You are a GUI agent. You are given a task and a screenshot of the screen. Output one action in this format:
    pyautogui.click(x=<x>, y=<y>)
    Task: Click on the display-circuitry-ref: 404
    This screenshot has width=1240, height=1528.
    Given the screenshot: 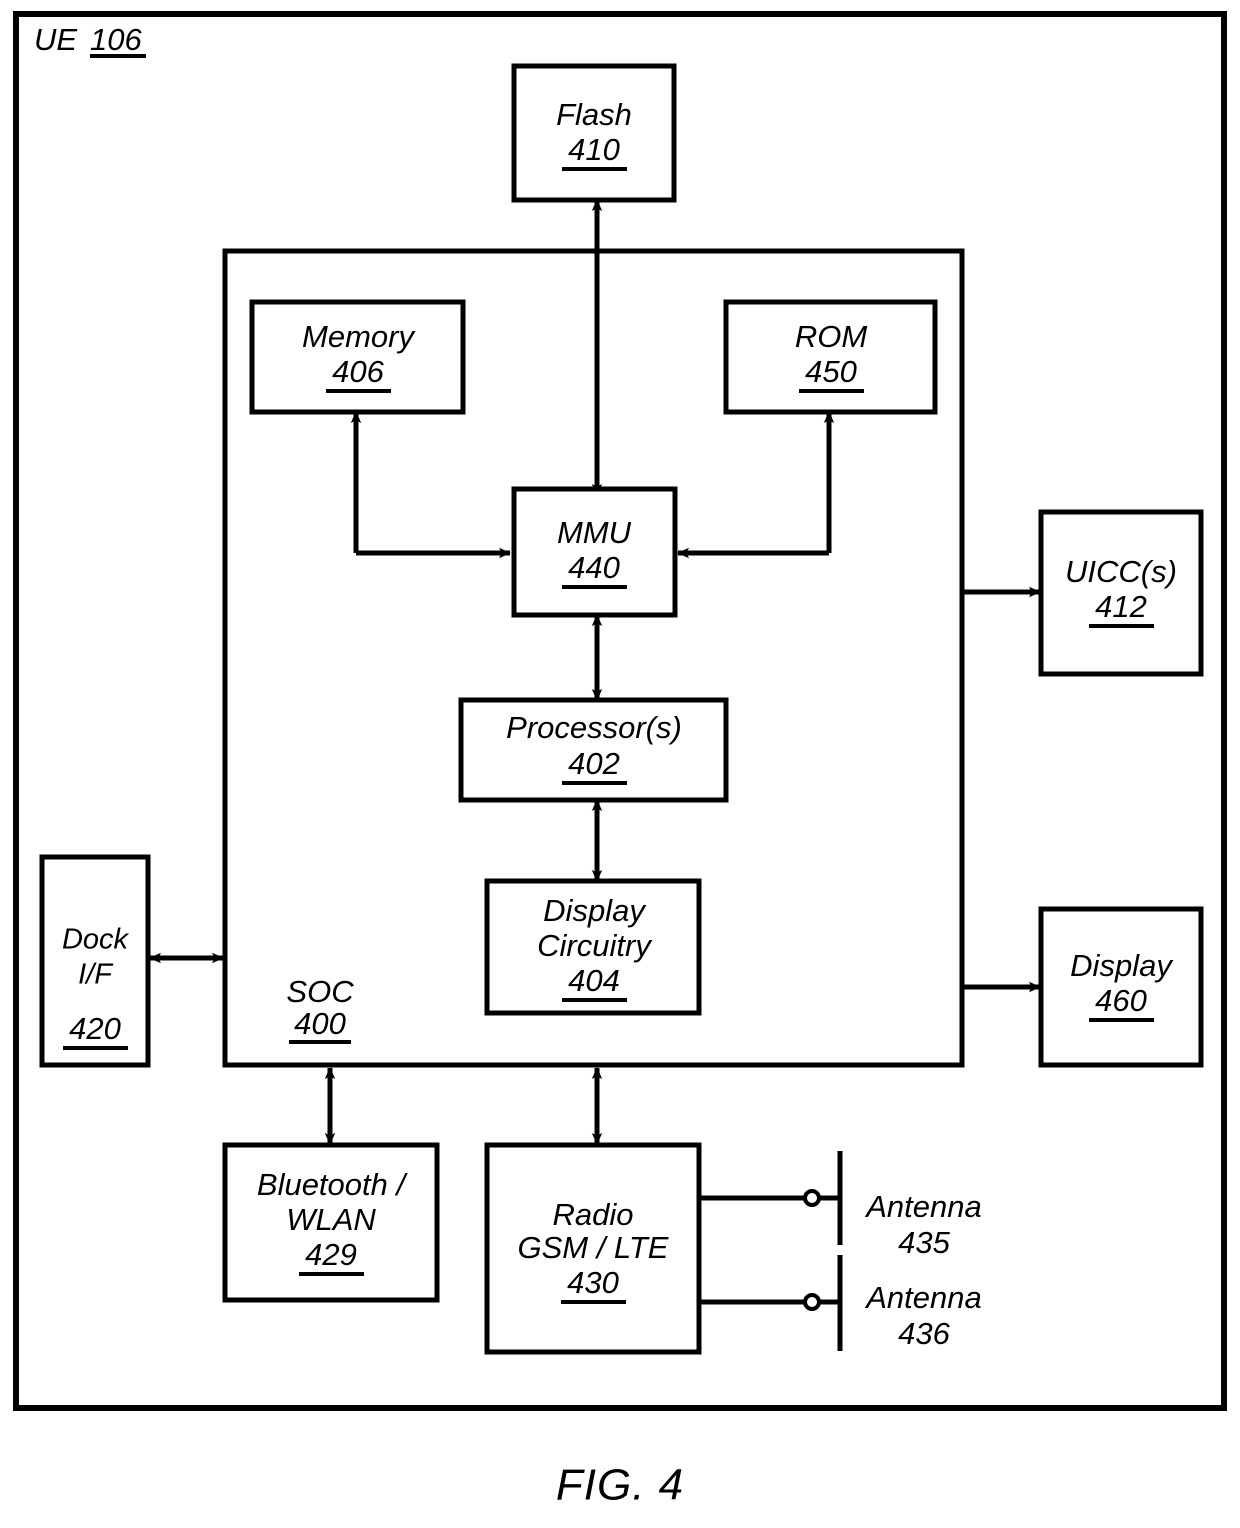 What is the action you would take?
    pyautogui.click(x=594, y=980)
    